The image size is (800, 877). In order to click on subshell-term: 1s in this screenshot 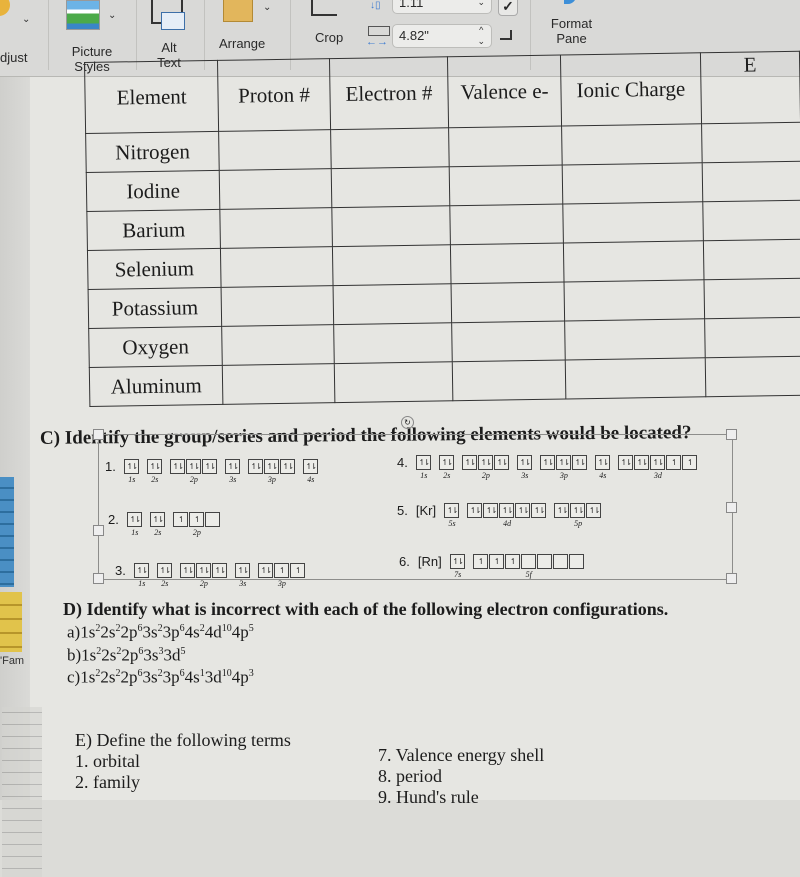, I will do `click(88, 632)`.